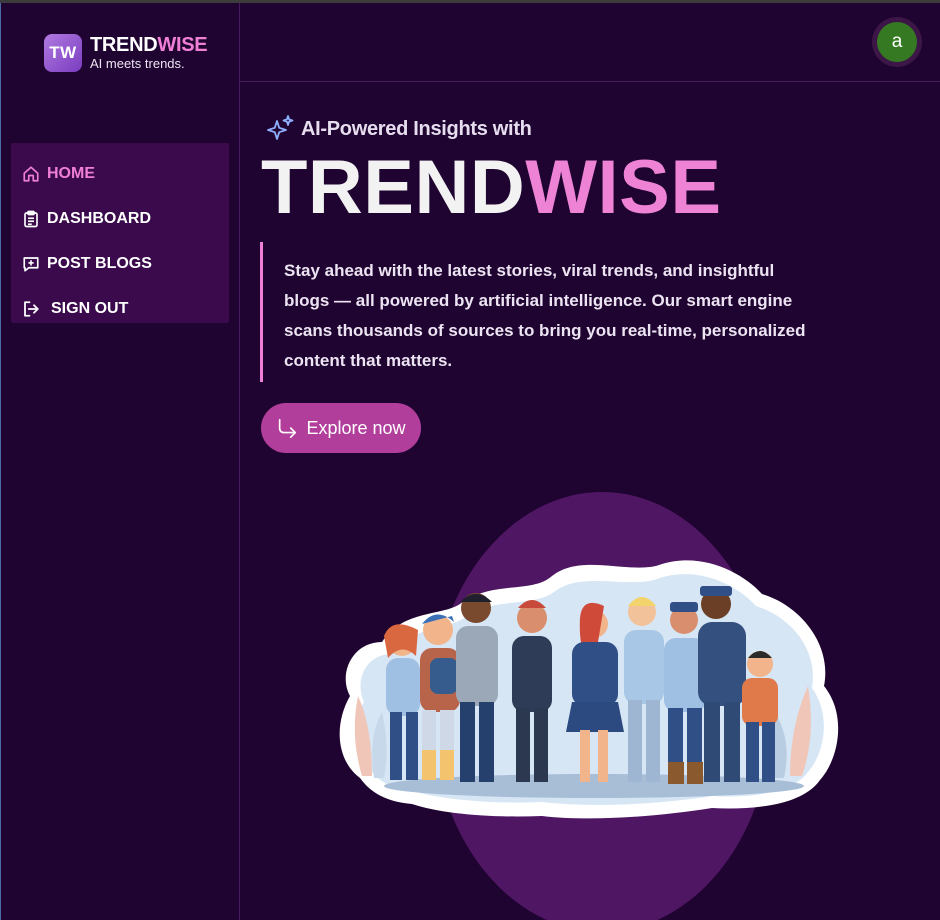 The height and width of the screenshot is (920, 940). Describe the element at coordinates (99, 263) in the screenshot. I see `sidebar-item-label: POST BLOGS` at that location.